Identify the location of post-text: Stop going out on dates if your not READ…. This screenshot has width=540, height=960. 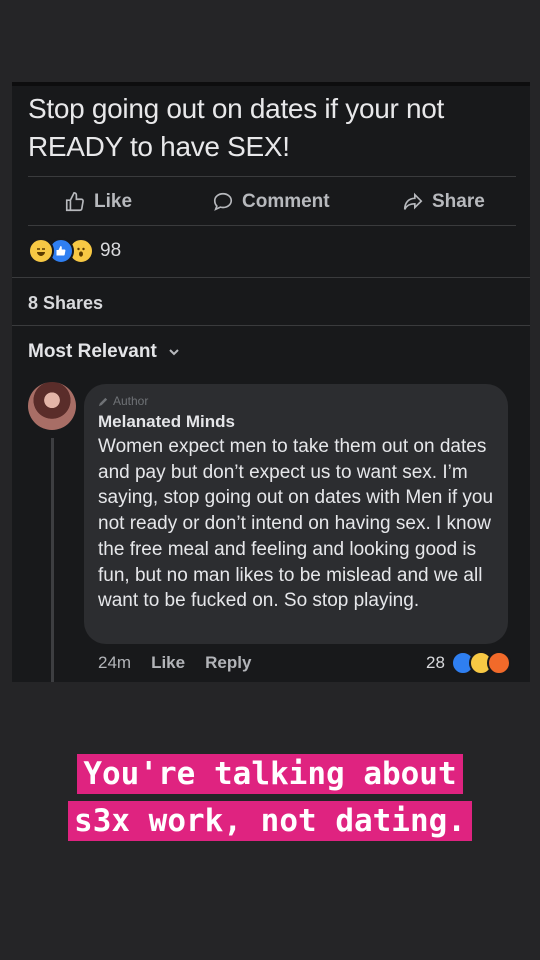
(236, 127).